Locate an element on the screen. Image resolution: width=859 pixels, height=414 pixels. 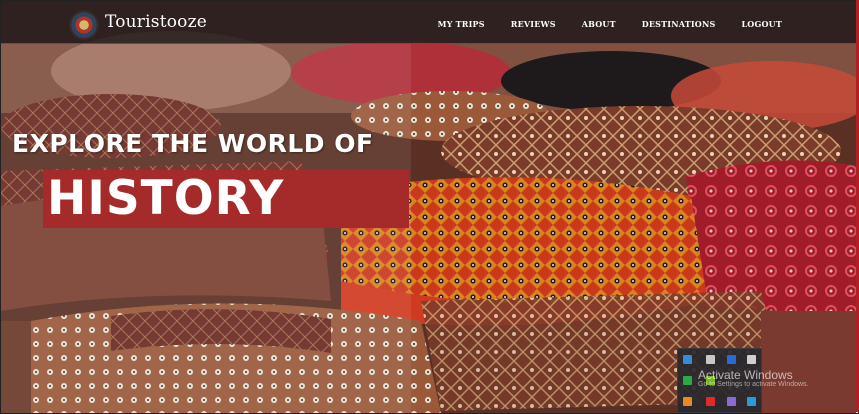
hero-highlight-text: HISTORY is located at coordinates (166, 198).